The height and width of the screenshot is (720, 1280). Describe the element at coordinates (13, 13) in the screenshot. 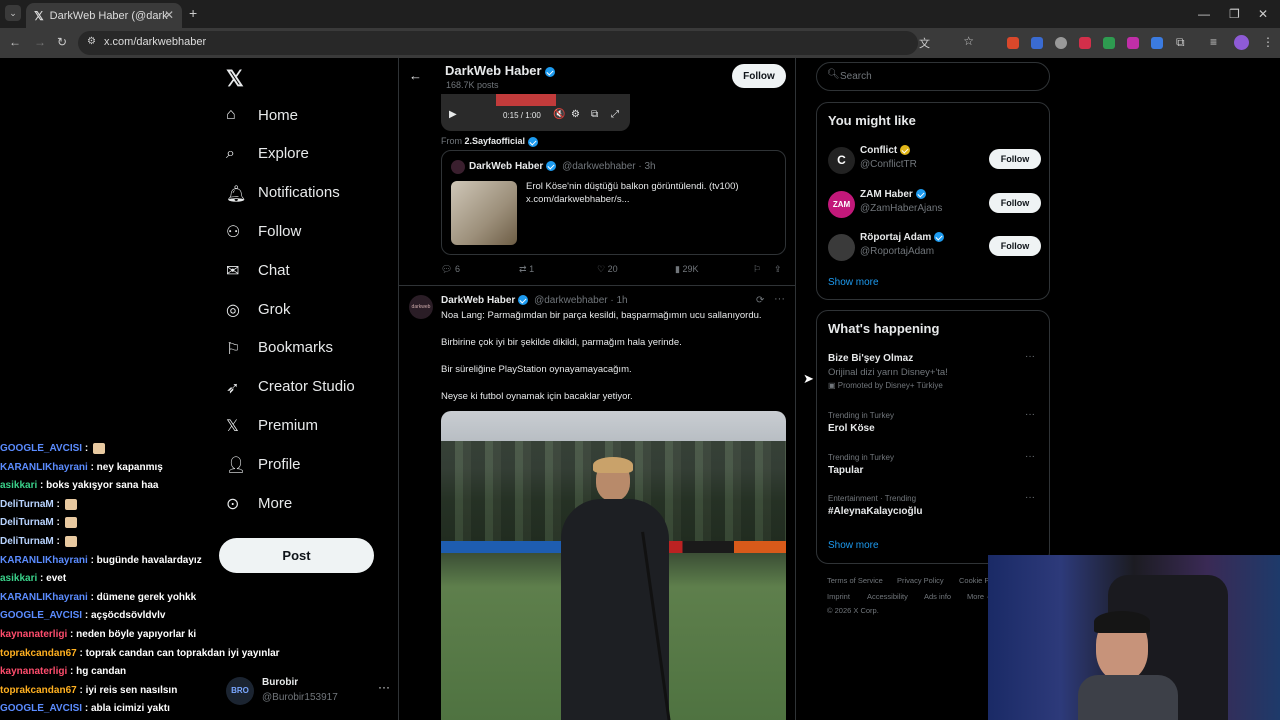

I see `tab-list-button: ⌄` at that location.